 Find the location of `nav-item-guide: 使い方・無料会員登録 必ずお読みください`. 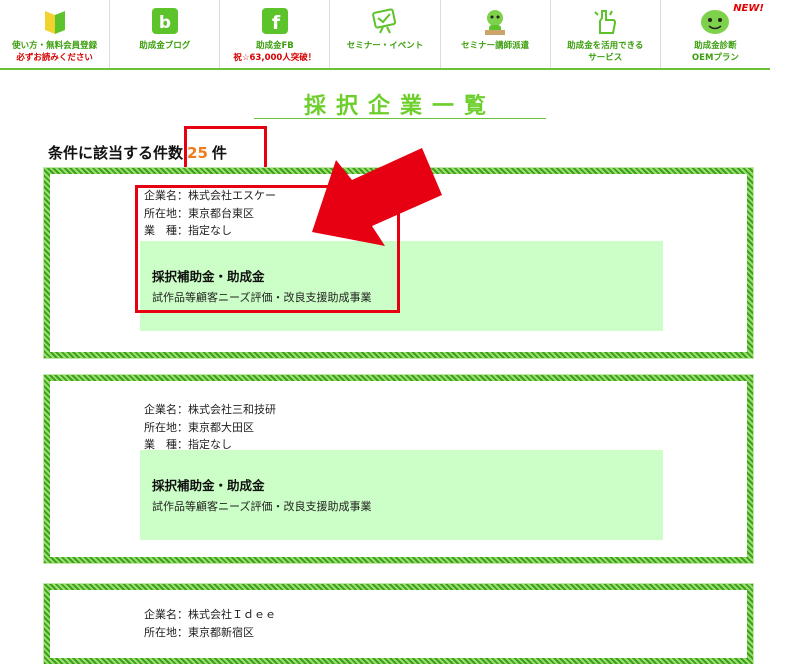

nav-item-guide: 使い方・無料会員登録 必ずお読みください is located at coordinates (55, 34).